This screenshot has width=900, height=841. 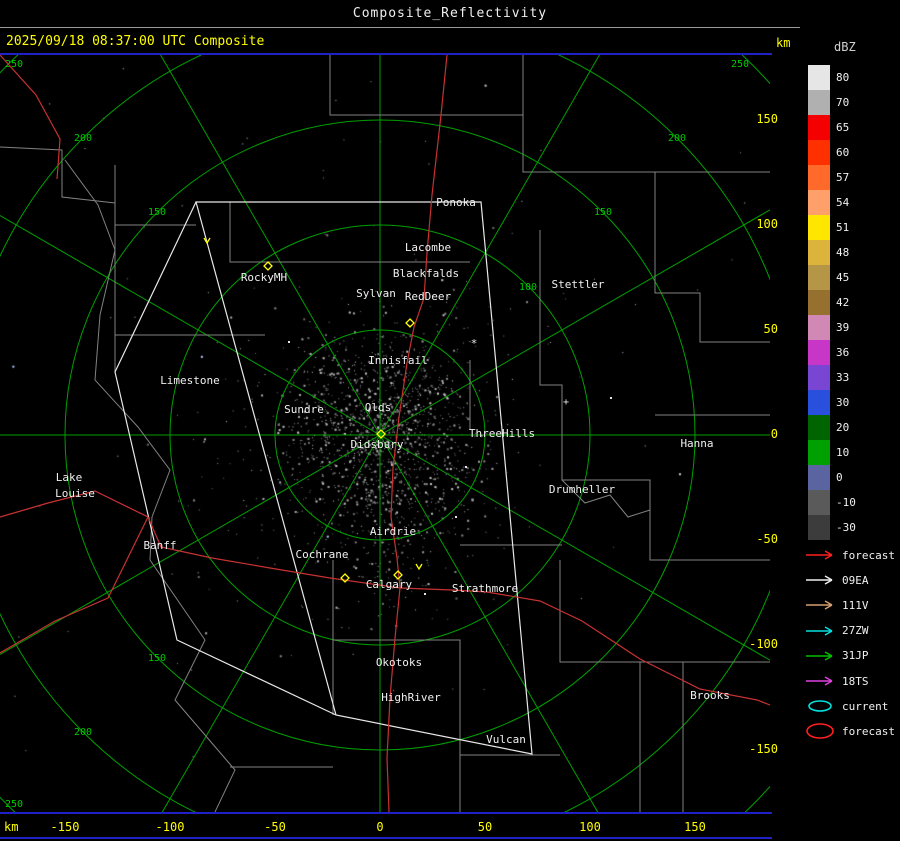 What do you see at coordinates (763, 644) in the screenshot?
I see `right-axis-tick: -100` at bounding box center [763, 644].